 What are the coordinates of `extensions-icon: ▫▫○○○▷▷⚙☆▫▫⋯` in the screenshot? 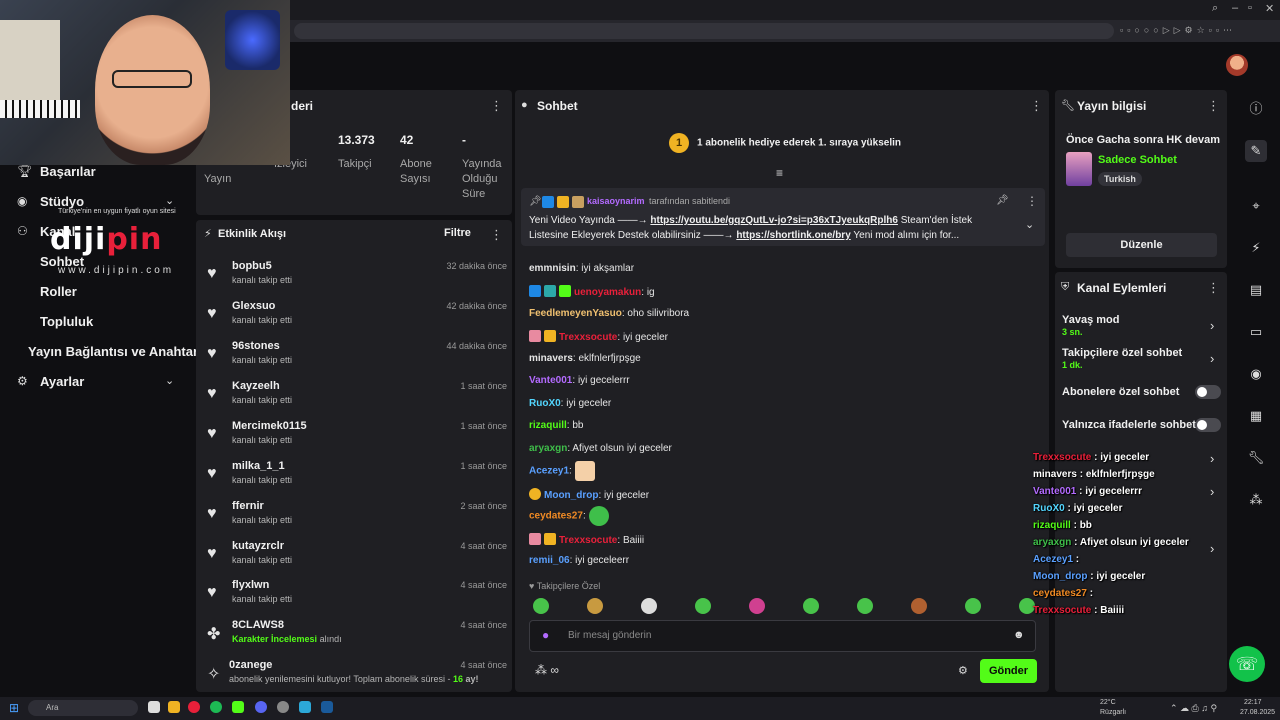 It's located at (1178, 30).